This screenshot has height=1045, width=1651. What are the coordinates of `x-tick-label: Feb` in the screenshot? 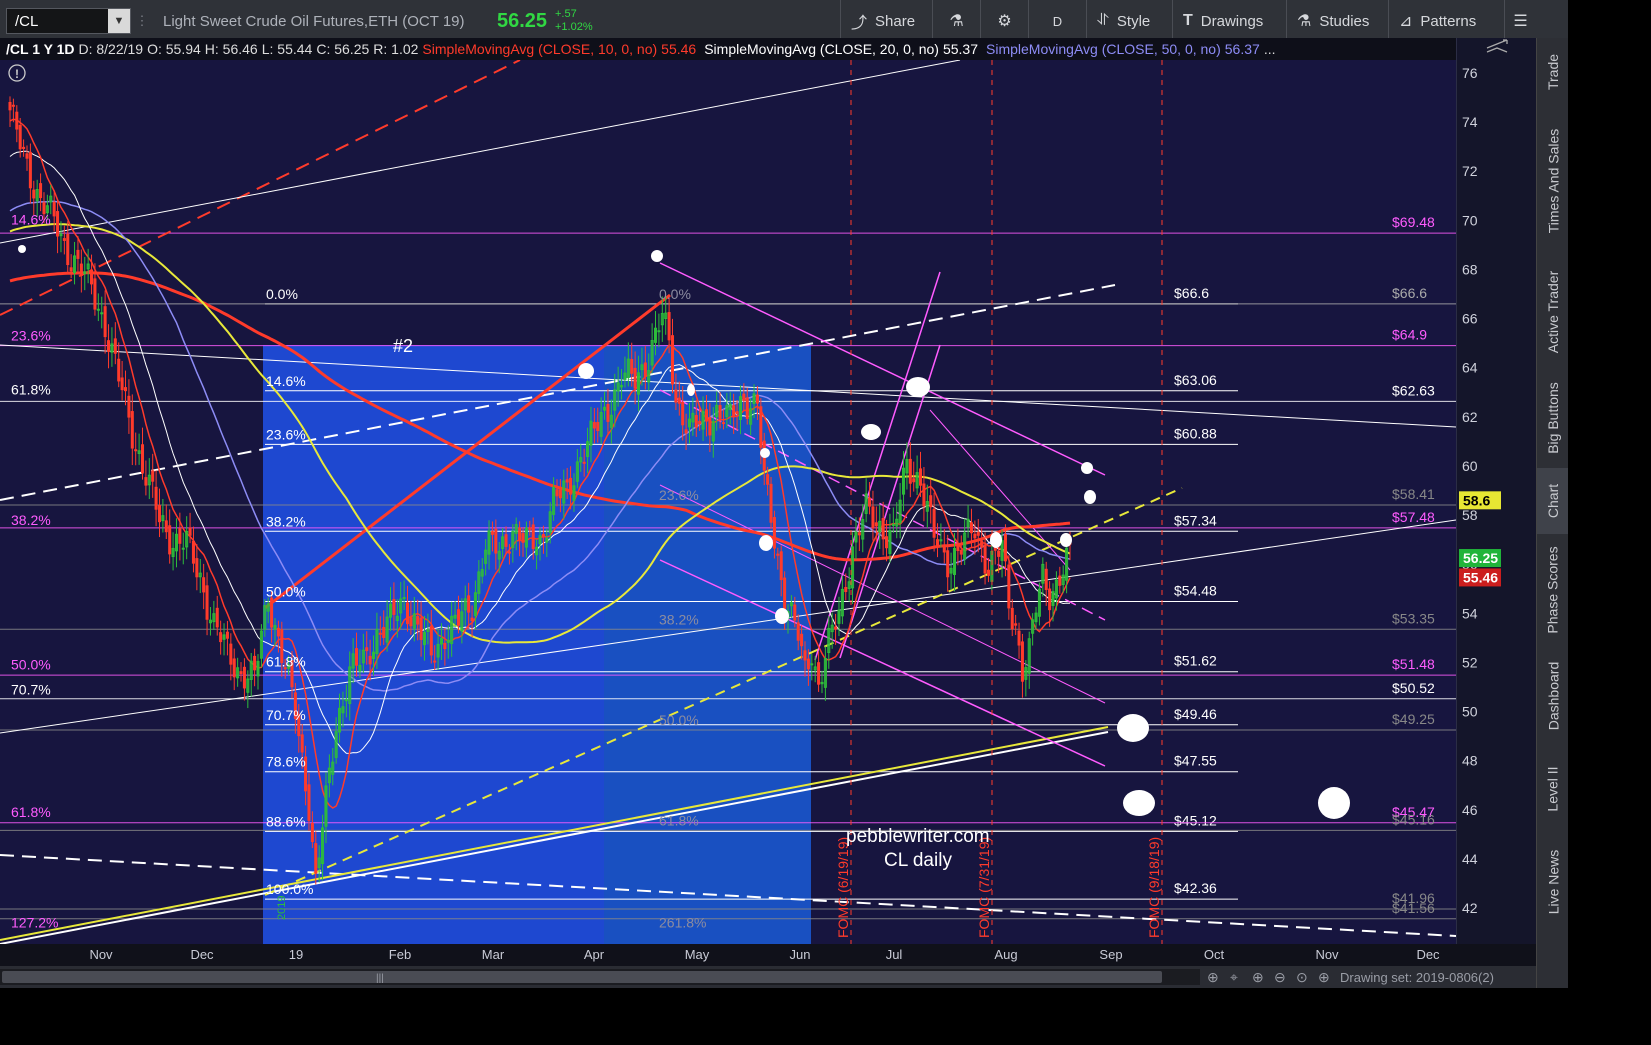 It's located at (400, 954).